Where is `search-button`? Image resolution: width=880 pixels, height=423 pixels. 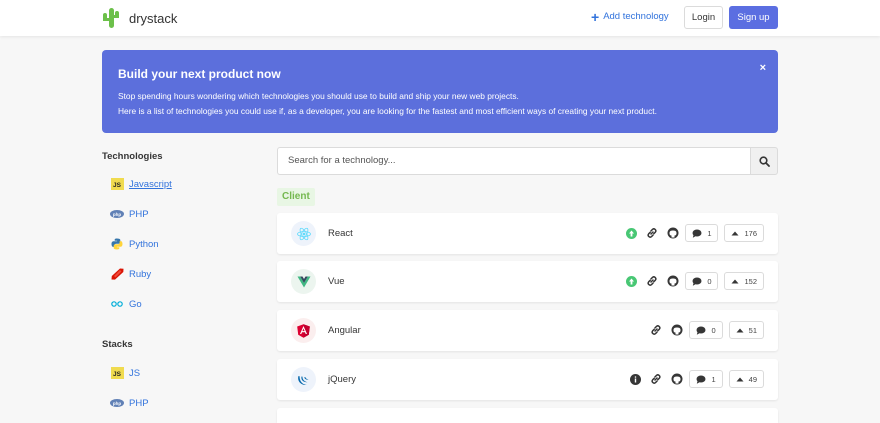 search-button is located at coordinates (764, 161).